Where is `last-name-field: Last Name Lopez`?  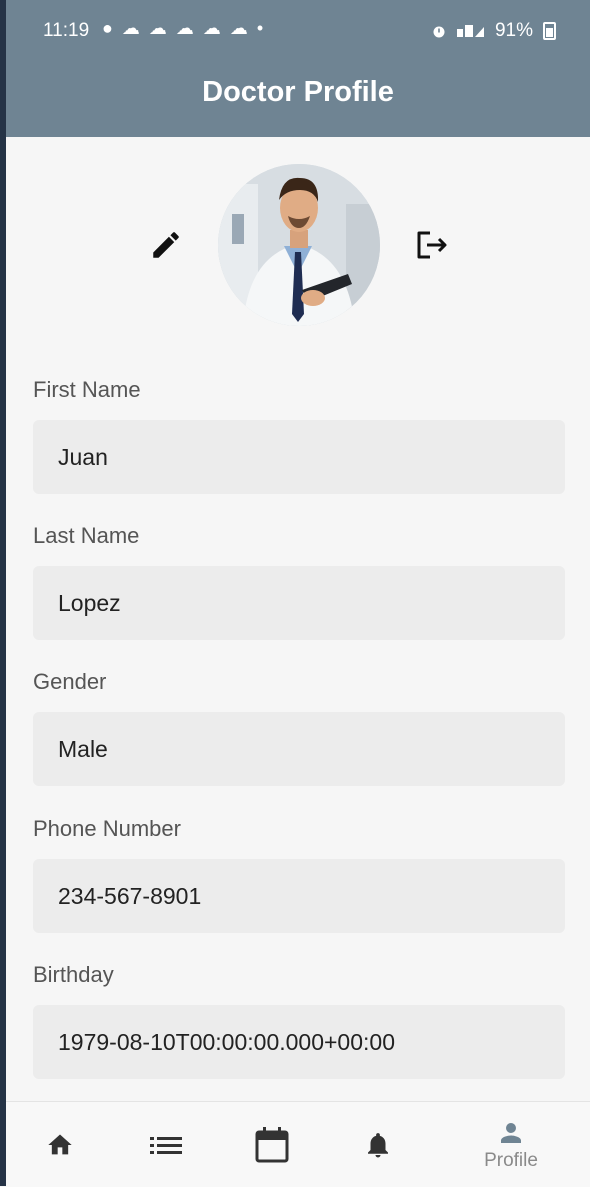
last-name-field: Last Name Lopez is located at coordinates (299, 581).